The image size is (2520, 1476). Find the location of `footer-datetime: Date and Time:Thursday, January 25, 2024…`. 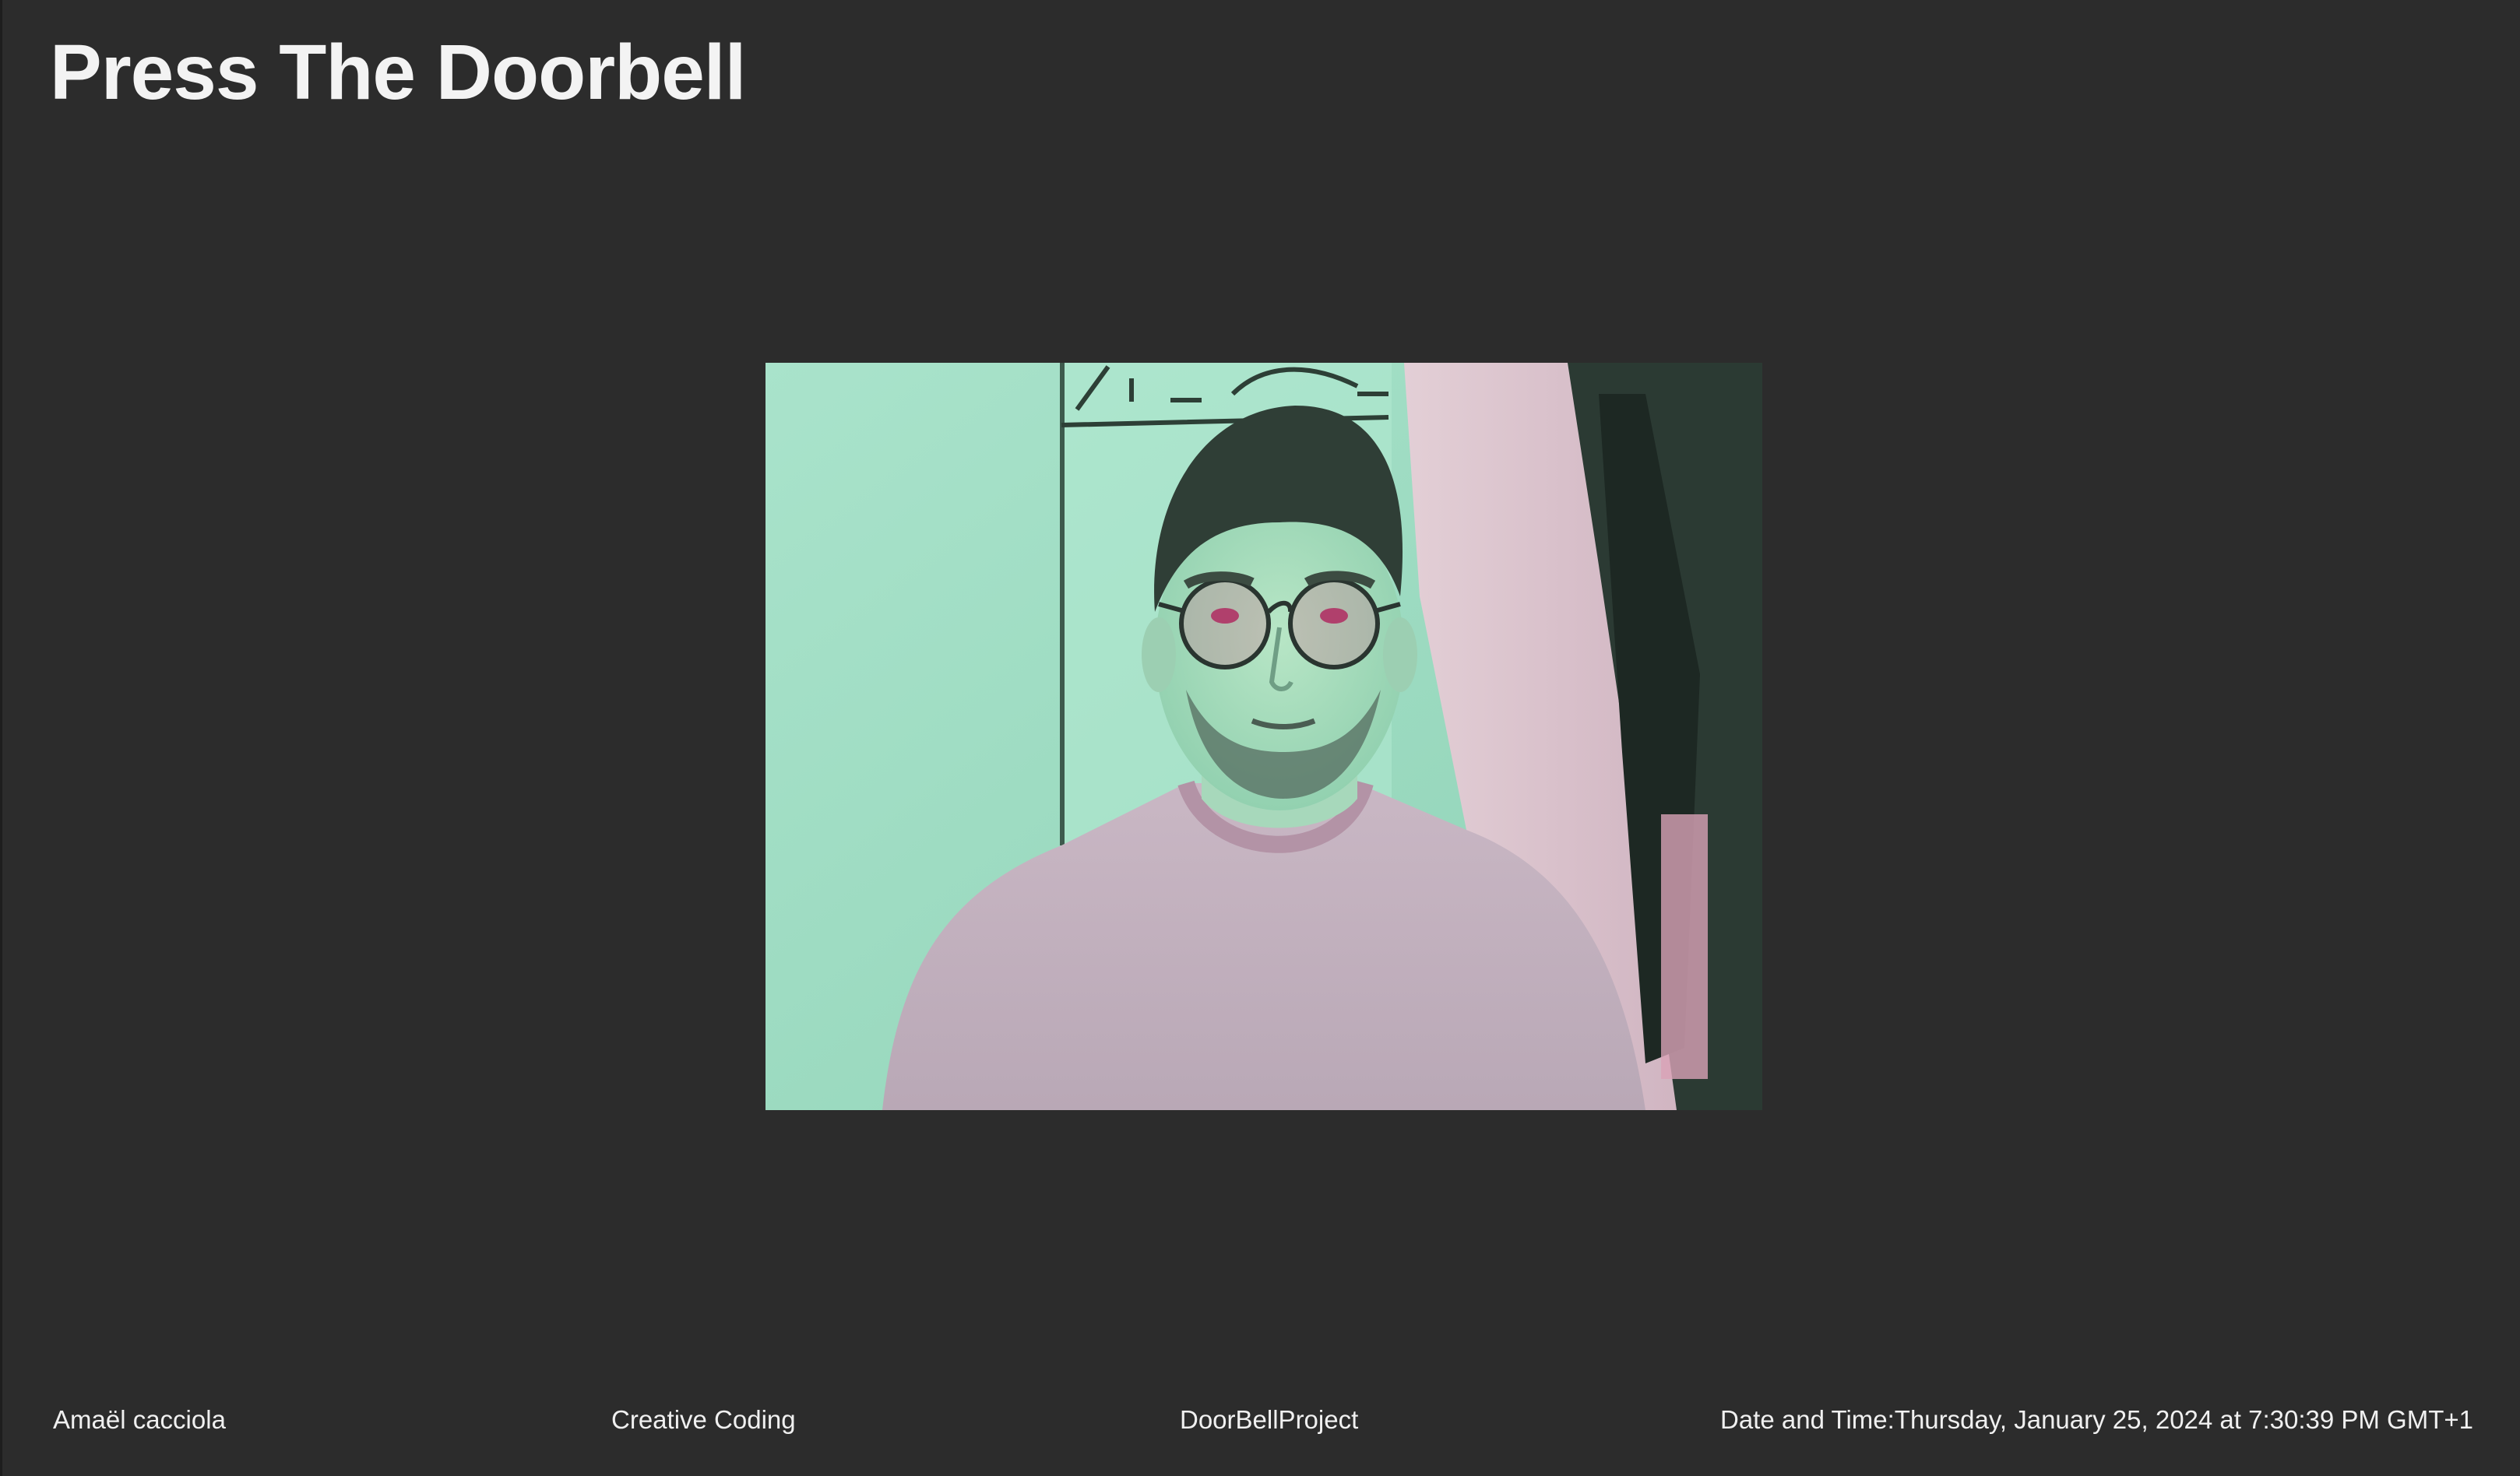

footer-datetime: Date and Time:Thursday, January 25, 2024… is located at coordinates (2096, 1420).